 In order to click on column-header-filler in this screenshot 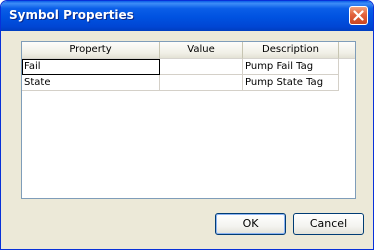, I will do `click(347, 50)`.